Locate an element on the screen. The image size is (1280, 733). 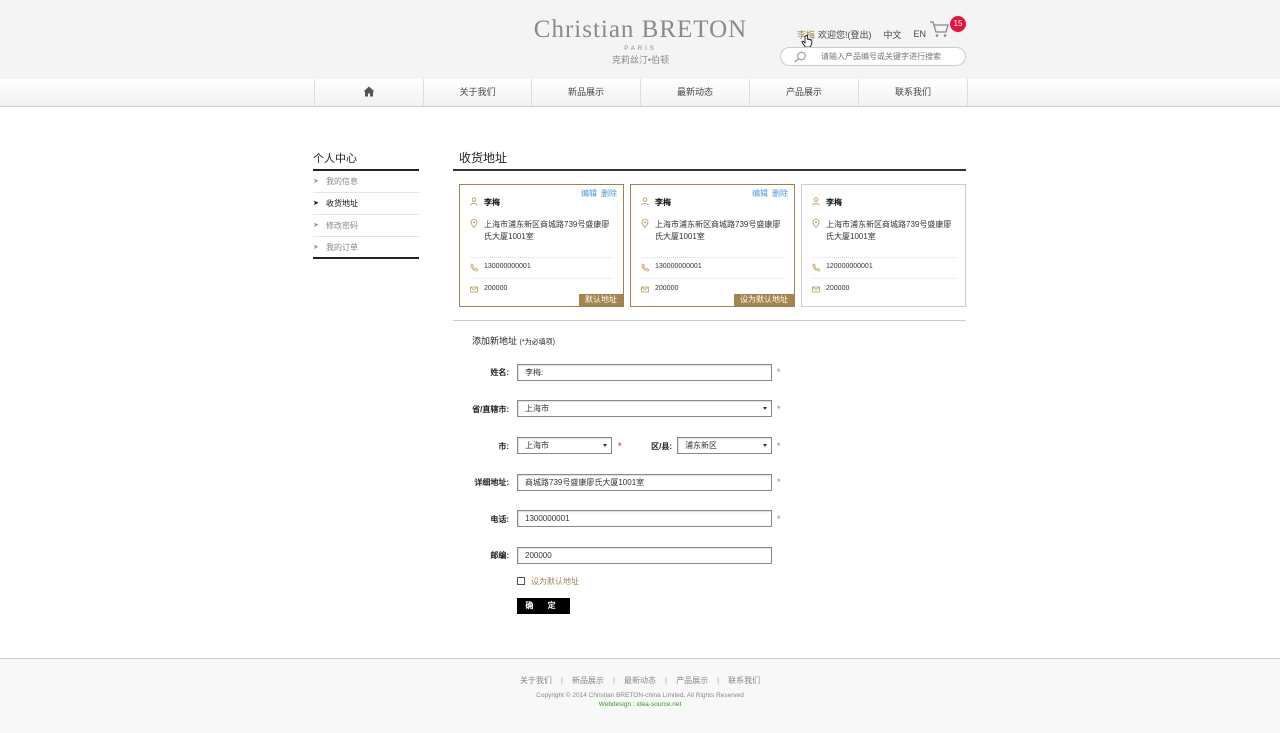
city-label: 市: is located at coordinates (503, 446).